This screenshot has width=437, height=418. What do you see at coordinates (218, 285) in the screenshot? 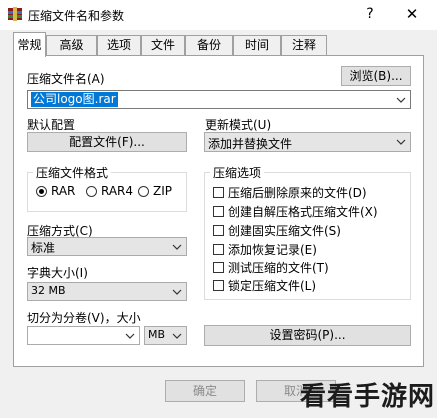
I see `option-lock-checkbox` at bounding box center [218, 285].